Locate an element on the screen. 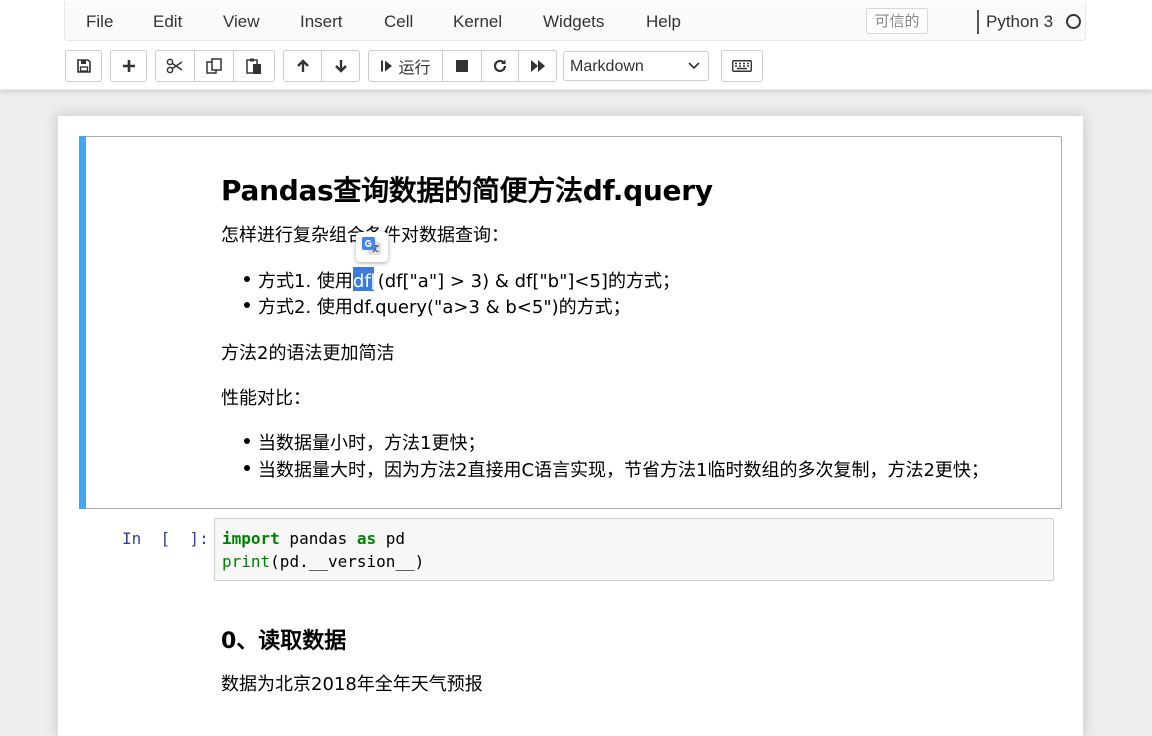  cut-button is located at coordinates (175, 66).